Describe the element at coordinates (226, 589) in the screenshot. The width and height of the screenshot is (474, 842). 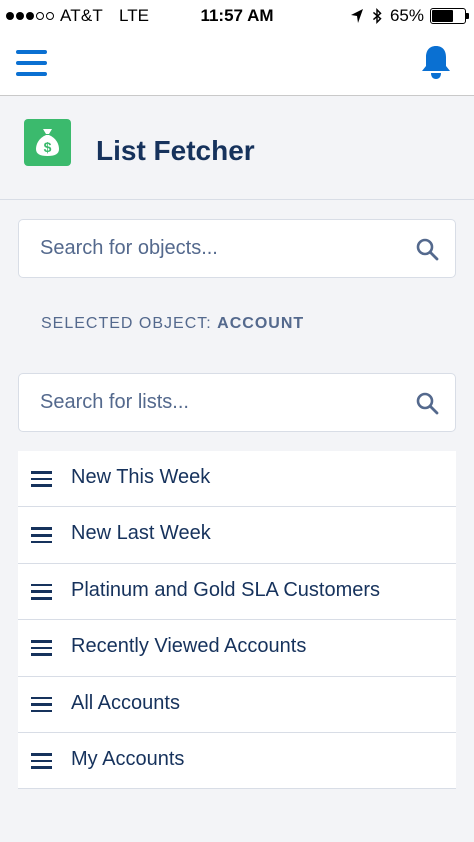
I see `list-item-label: Platinum and Gold SLA Customers` at that location.